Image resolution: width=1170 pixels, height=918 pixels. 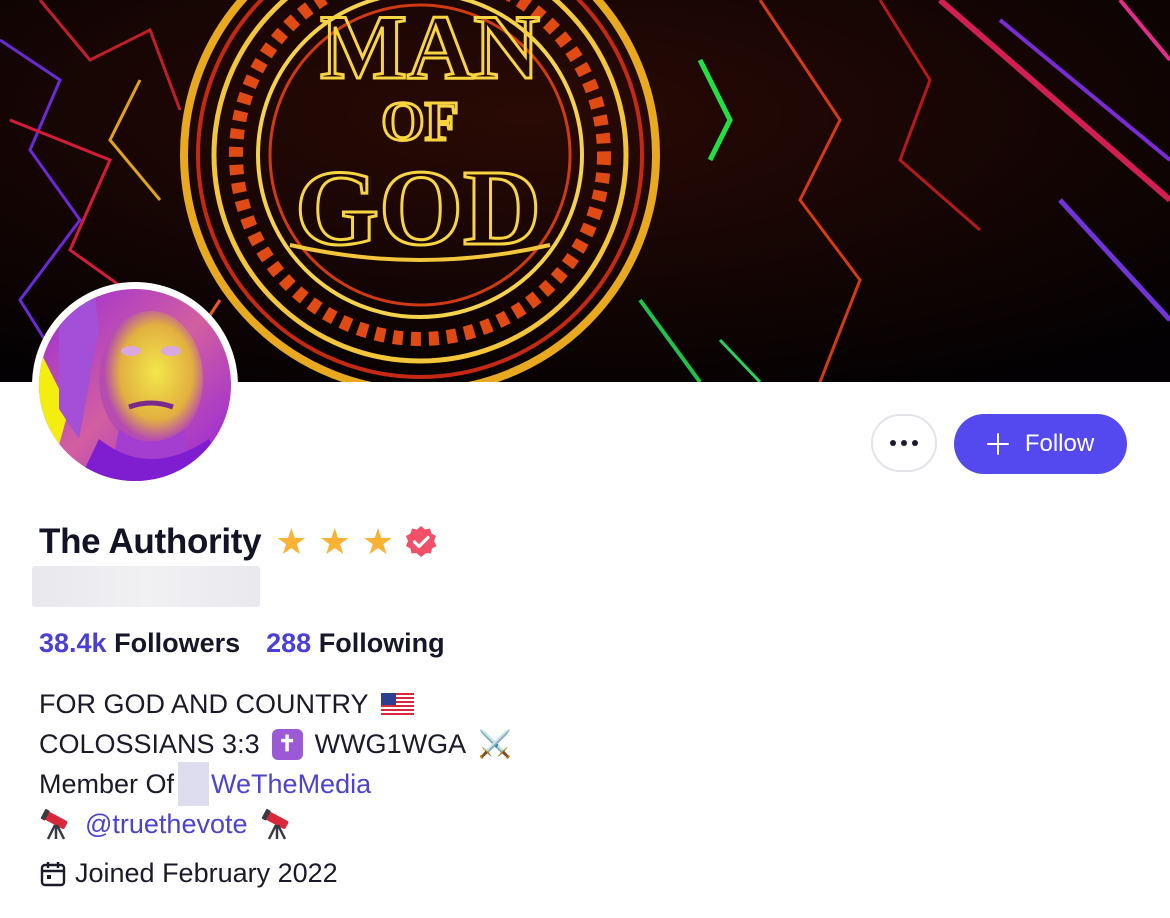 I want to click on banner-text-of: OF, so click(x=420, y=122).